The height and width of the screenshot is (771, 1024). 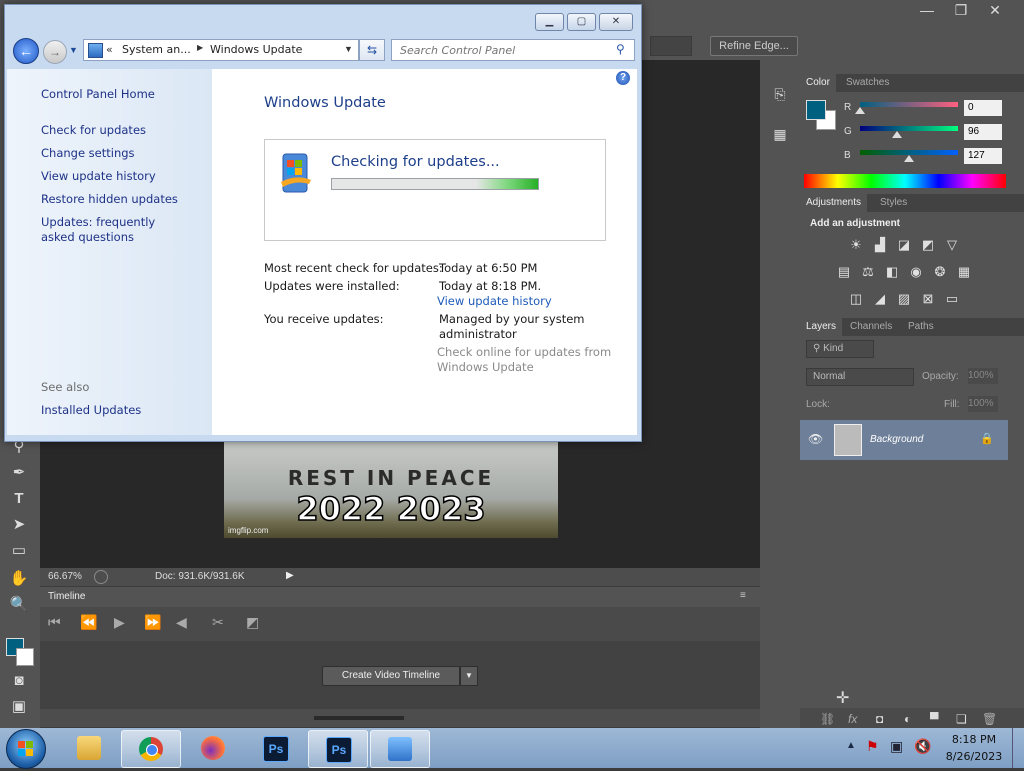 I want to click on timeline-title: Timeline, so click(x=66, y=596).